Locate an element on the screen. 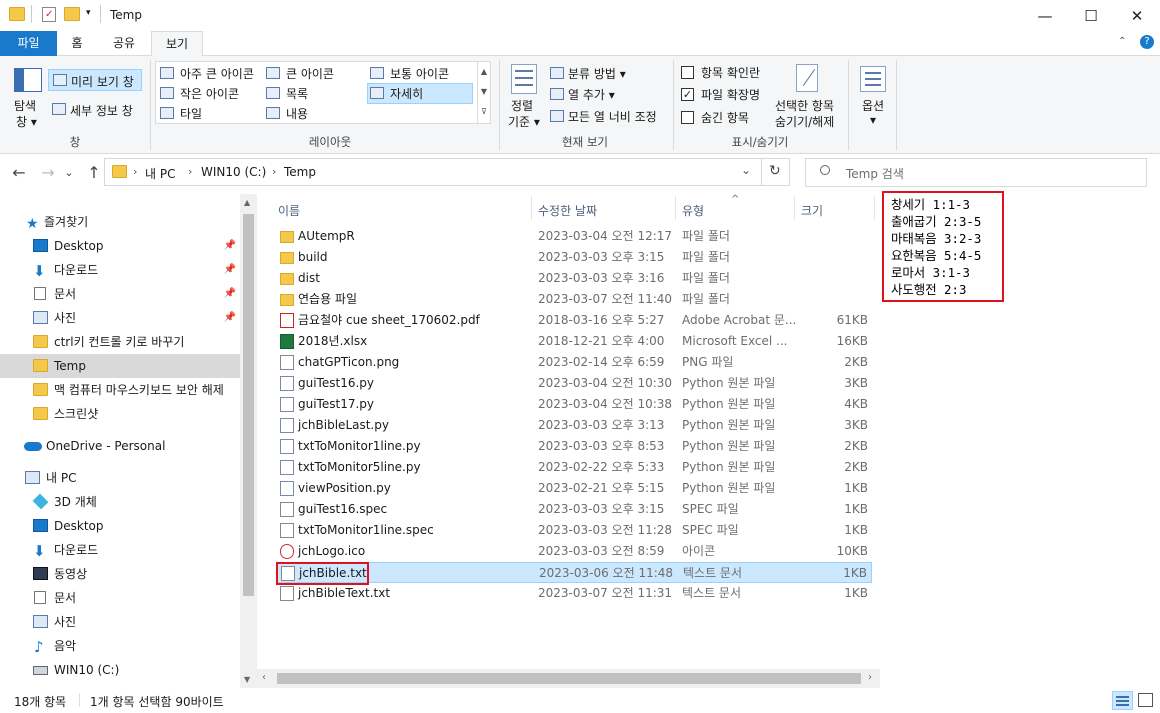  scroll-down-icon: ▼ is located at coordinates (247, 679).